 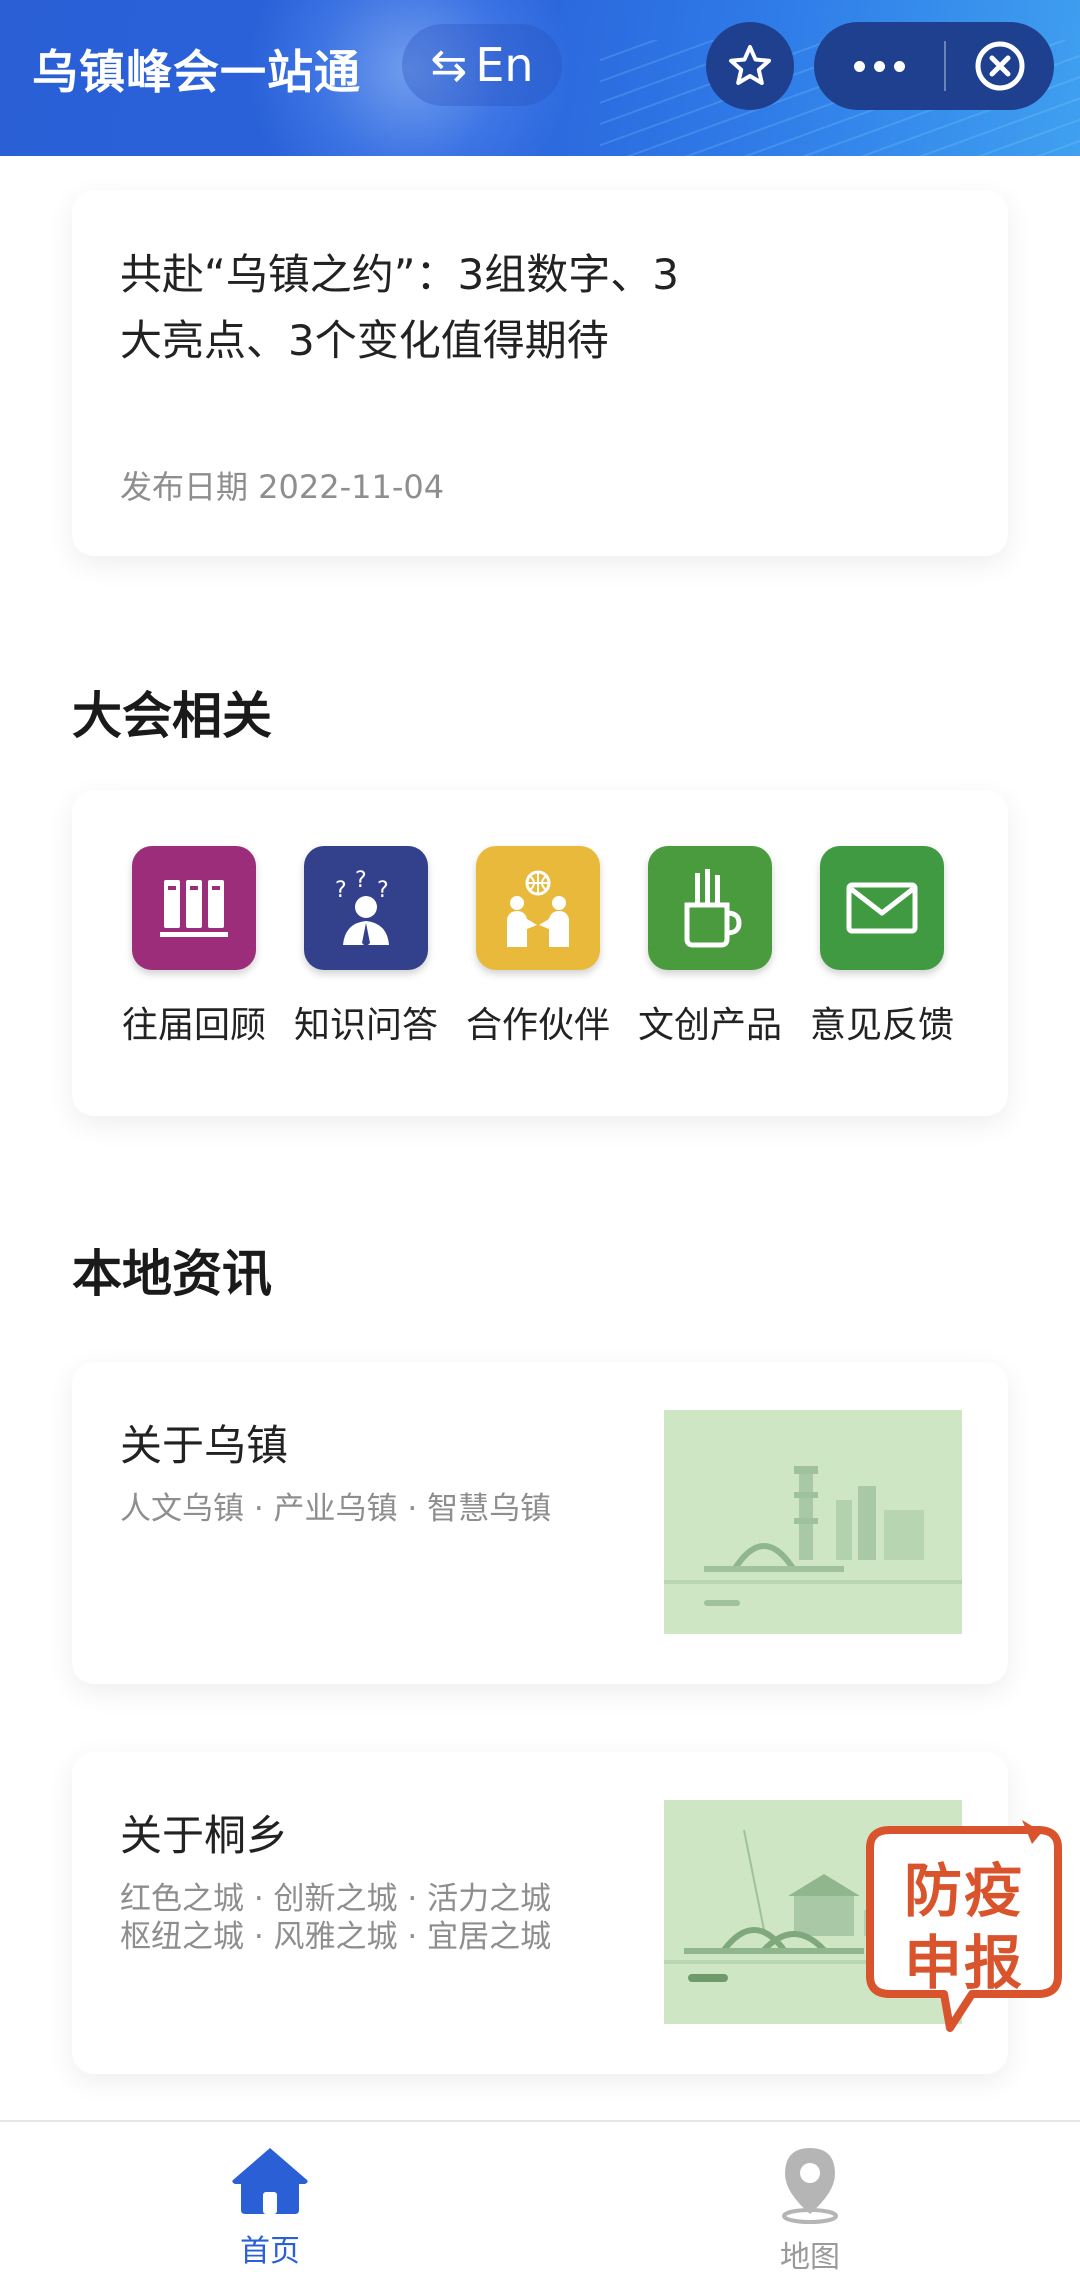 What do you see at coordinates (810, 2257) in the screenshot?
I see `tab-label: 地图` at bounding box center [810, 2257].